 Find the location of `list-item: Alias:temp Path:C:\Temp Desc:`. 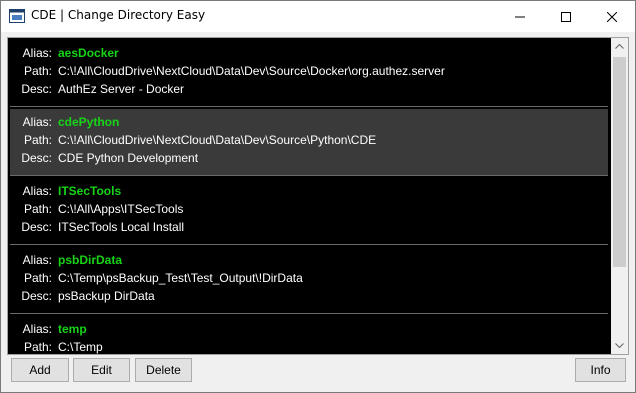

list-item: Alias:temp Path:C:\Temp Desc: is located at coordinates (309, 335).